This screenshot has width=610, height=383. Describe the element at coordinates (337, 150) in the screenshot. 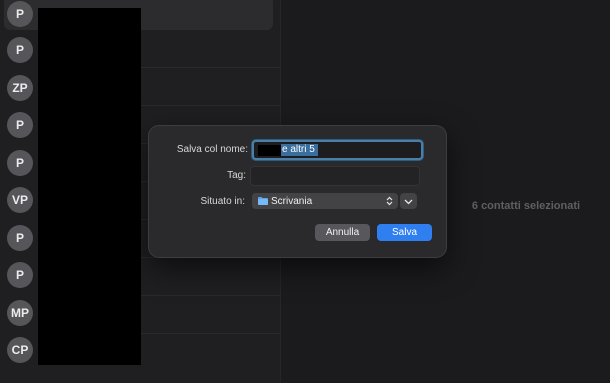

I see `save-as-name-field: e altri 5` at that location.